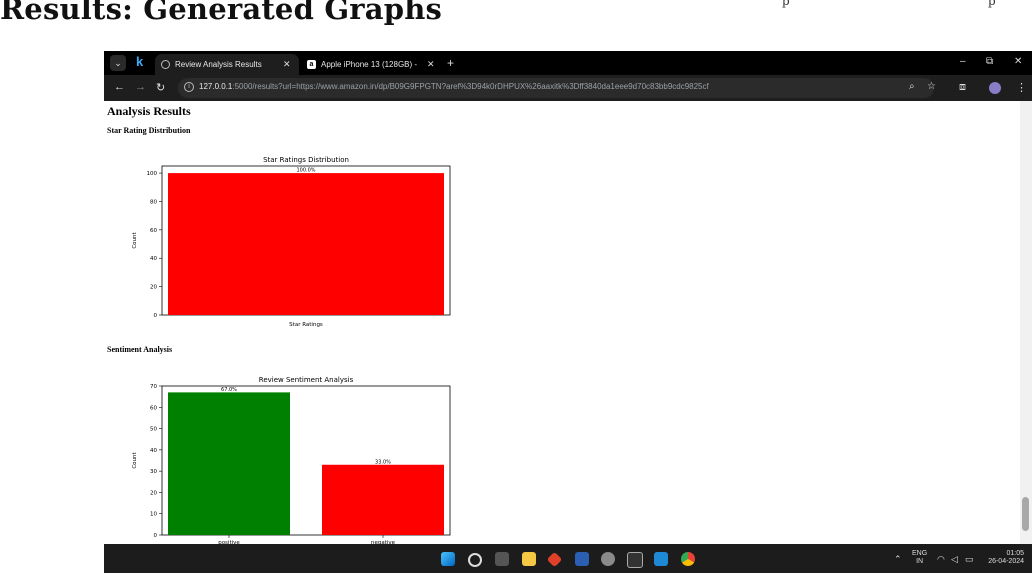 Image resolution: width=1036 pixels, height=582 pixels. What do you see at coordinates (149, 130) in the screenshot?
I see `section-title-star-rating: Star Rating Distribution` at bounding box center [149, 130].